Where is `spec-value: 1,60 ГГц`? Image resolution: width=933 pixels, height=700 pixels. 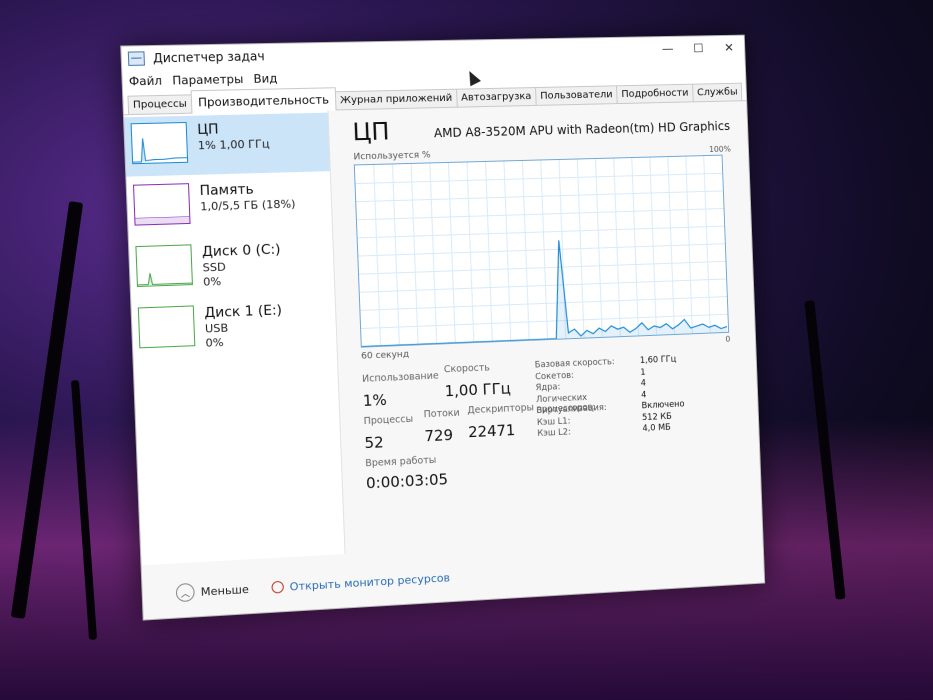 spec-value: 1,60 ГГц is located at coordinates (658, 360).